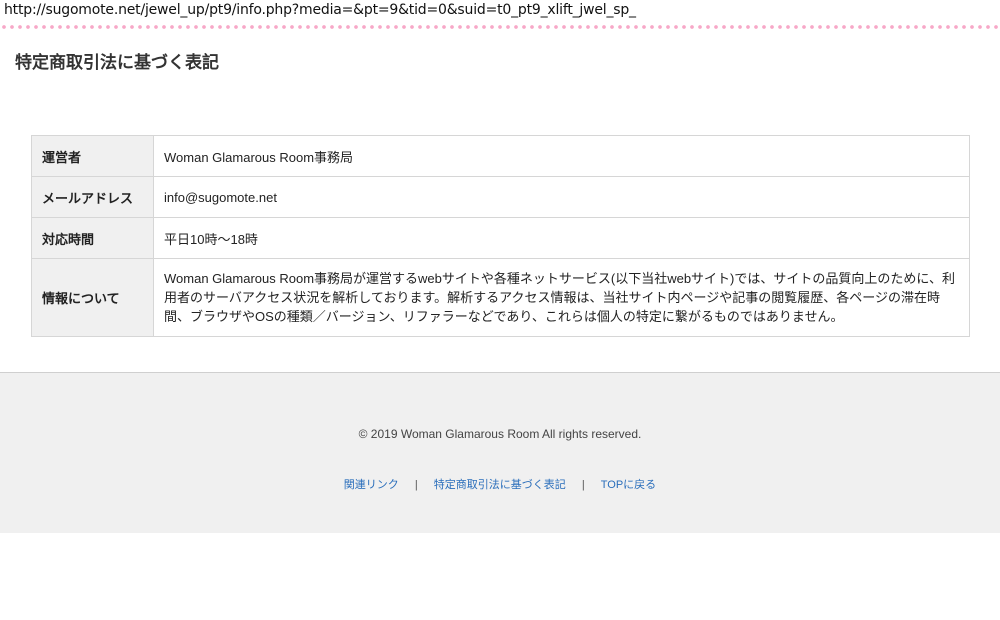 Image resolution: width=1000 pixels, height=620 pixels. I want to click on row-value-operator: Woman Glamarous Room事務局, so click(561, 156).